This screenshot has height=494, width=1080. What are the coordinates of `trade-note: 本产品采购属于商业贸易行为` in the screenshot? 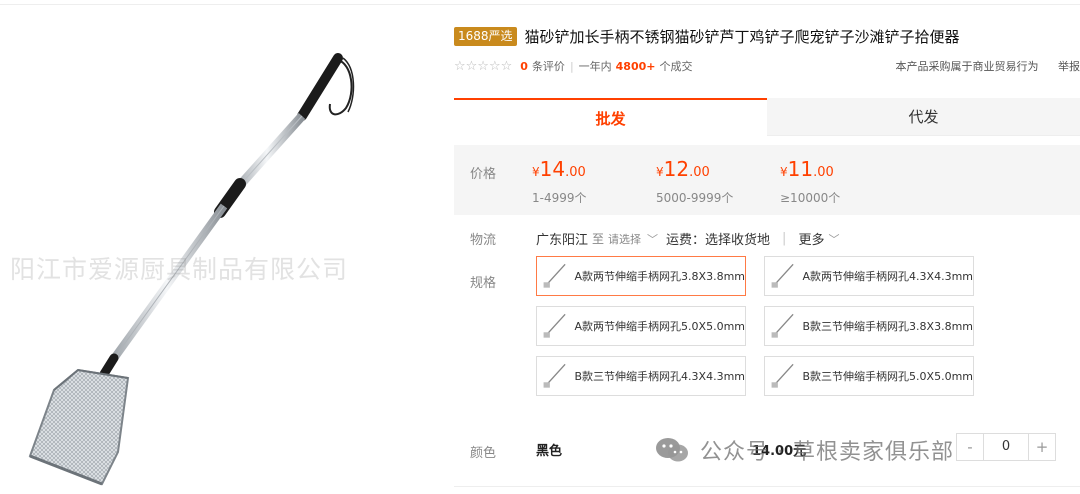 It's located at (967, 66).